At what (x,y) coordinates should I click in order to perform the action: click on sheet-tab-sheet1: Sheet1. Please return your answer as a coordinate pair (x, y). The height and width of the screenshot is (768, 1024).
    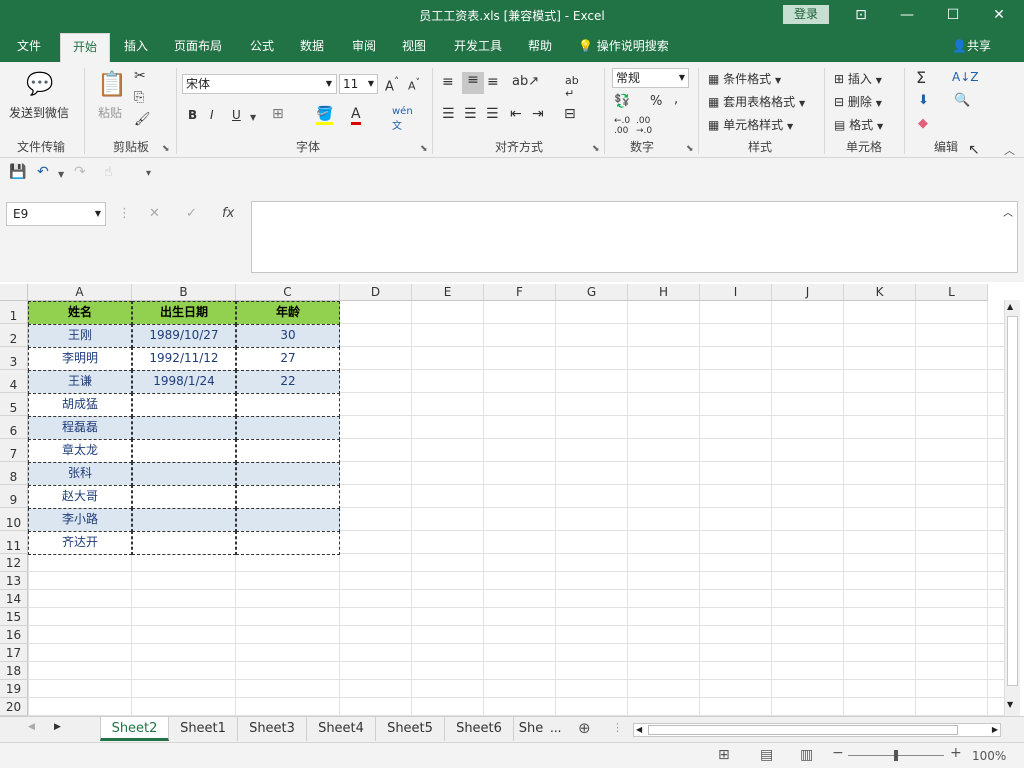
    Looking at the image, I should click on (203, 729).